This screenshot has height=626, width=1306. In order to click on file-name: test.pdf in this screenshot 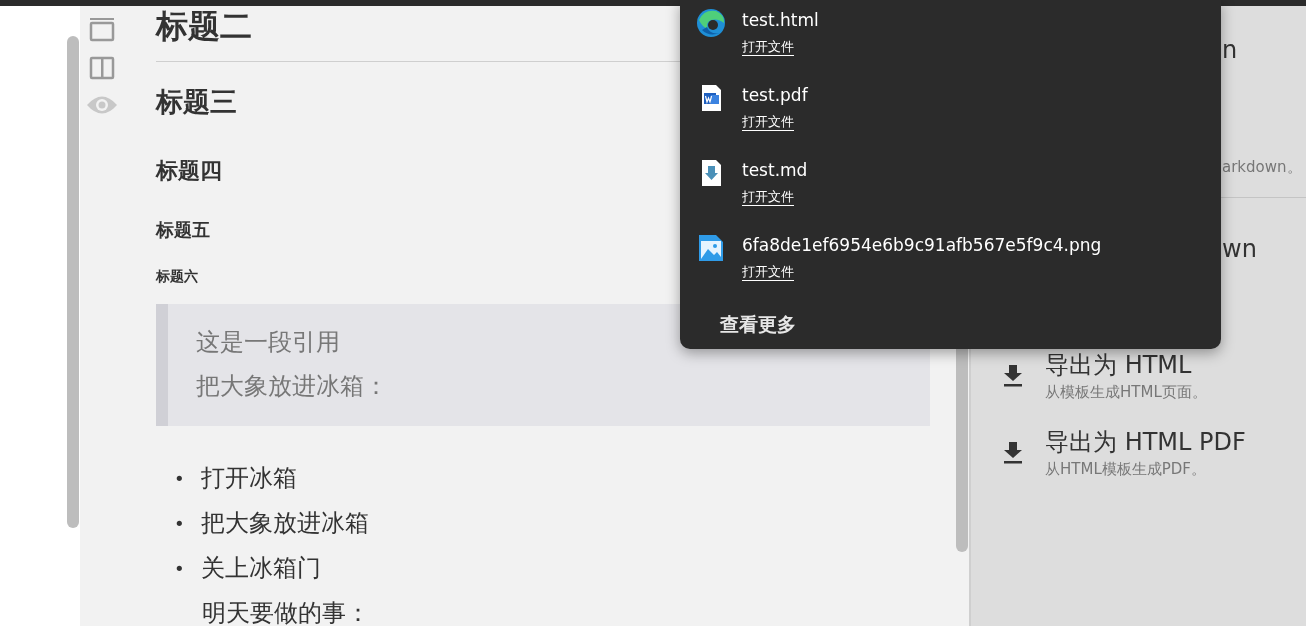, I will do `click(775, 95)`.